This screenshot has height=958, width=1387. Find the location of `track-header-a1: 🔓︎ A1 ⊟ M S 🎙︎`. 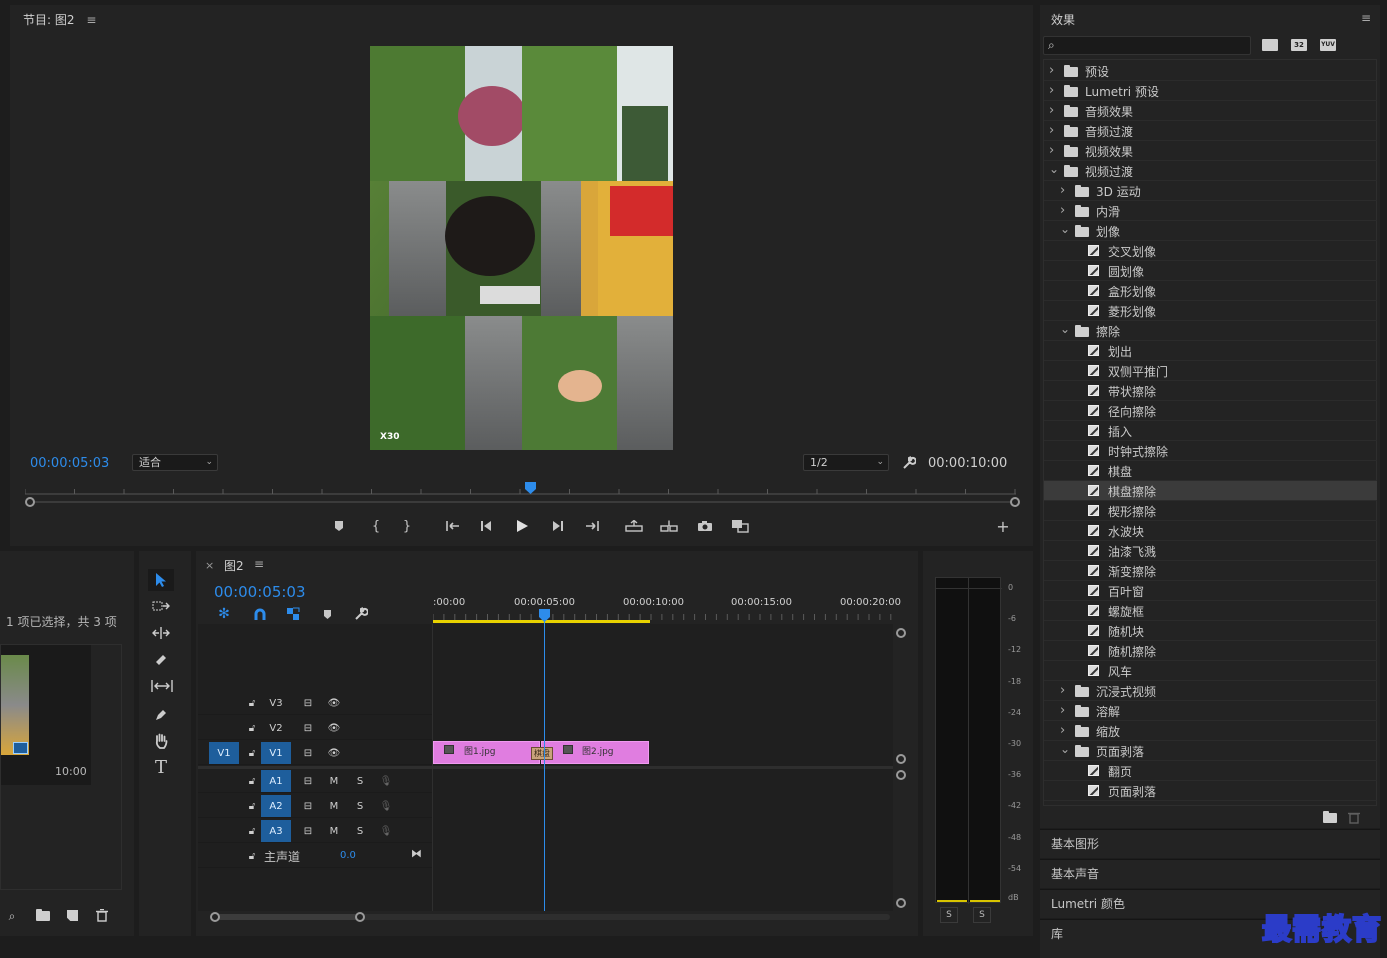

track-header-a1: 🔓︎ A1 ⊟ M S 🎙︎ is located at coordinates (315, 781).